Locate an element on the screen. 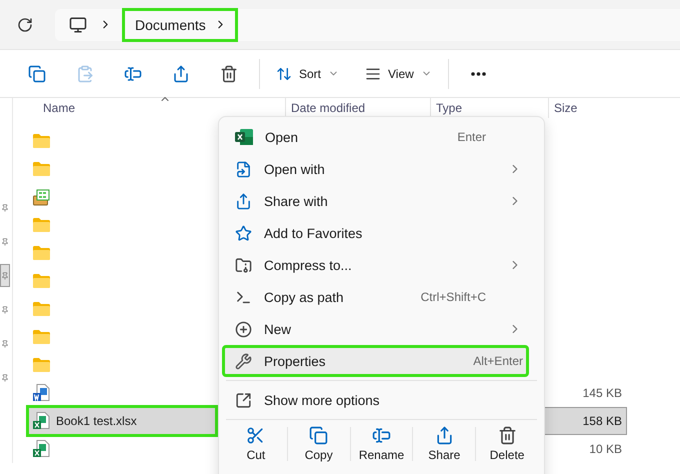 The image size is (680, 474). shortcut-text: Alt+Enter is located at coordinates (498, 361).